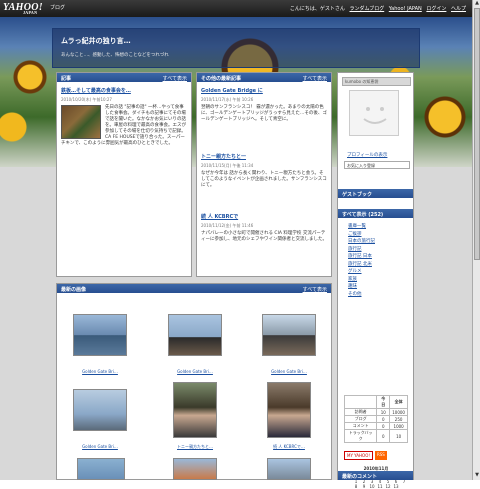 This screenshot has width=480, height=489. I want to click on feed-buttons: MY YAHOO! RSS, so click(376, 455).